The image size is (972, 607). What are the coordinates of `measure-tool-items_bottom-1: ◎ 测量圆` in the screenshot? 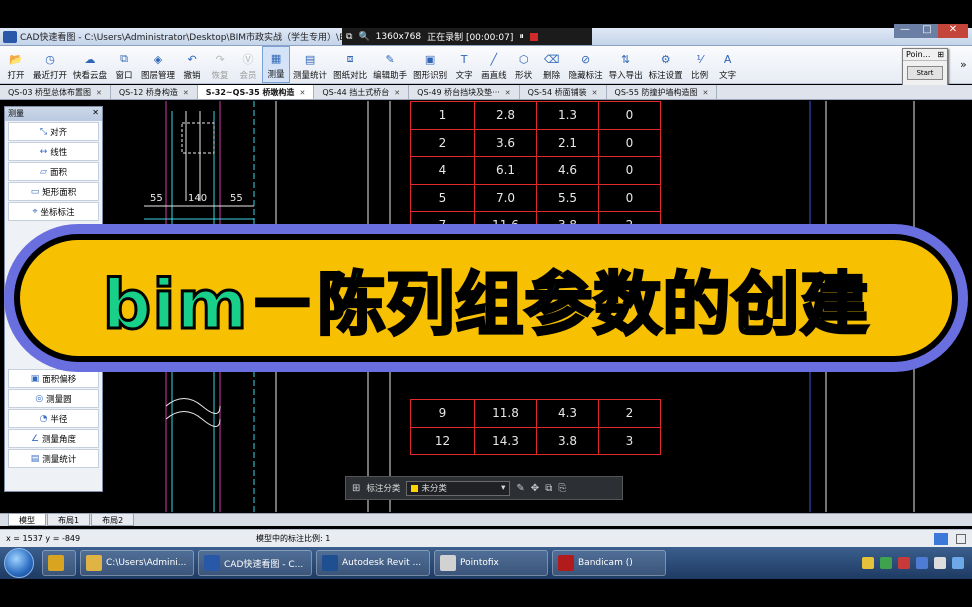 It's located at (53, 398).